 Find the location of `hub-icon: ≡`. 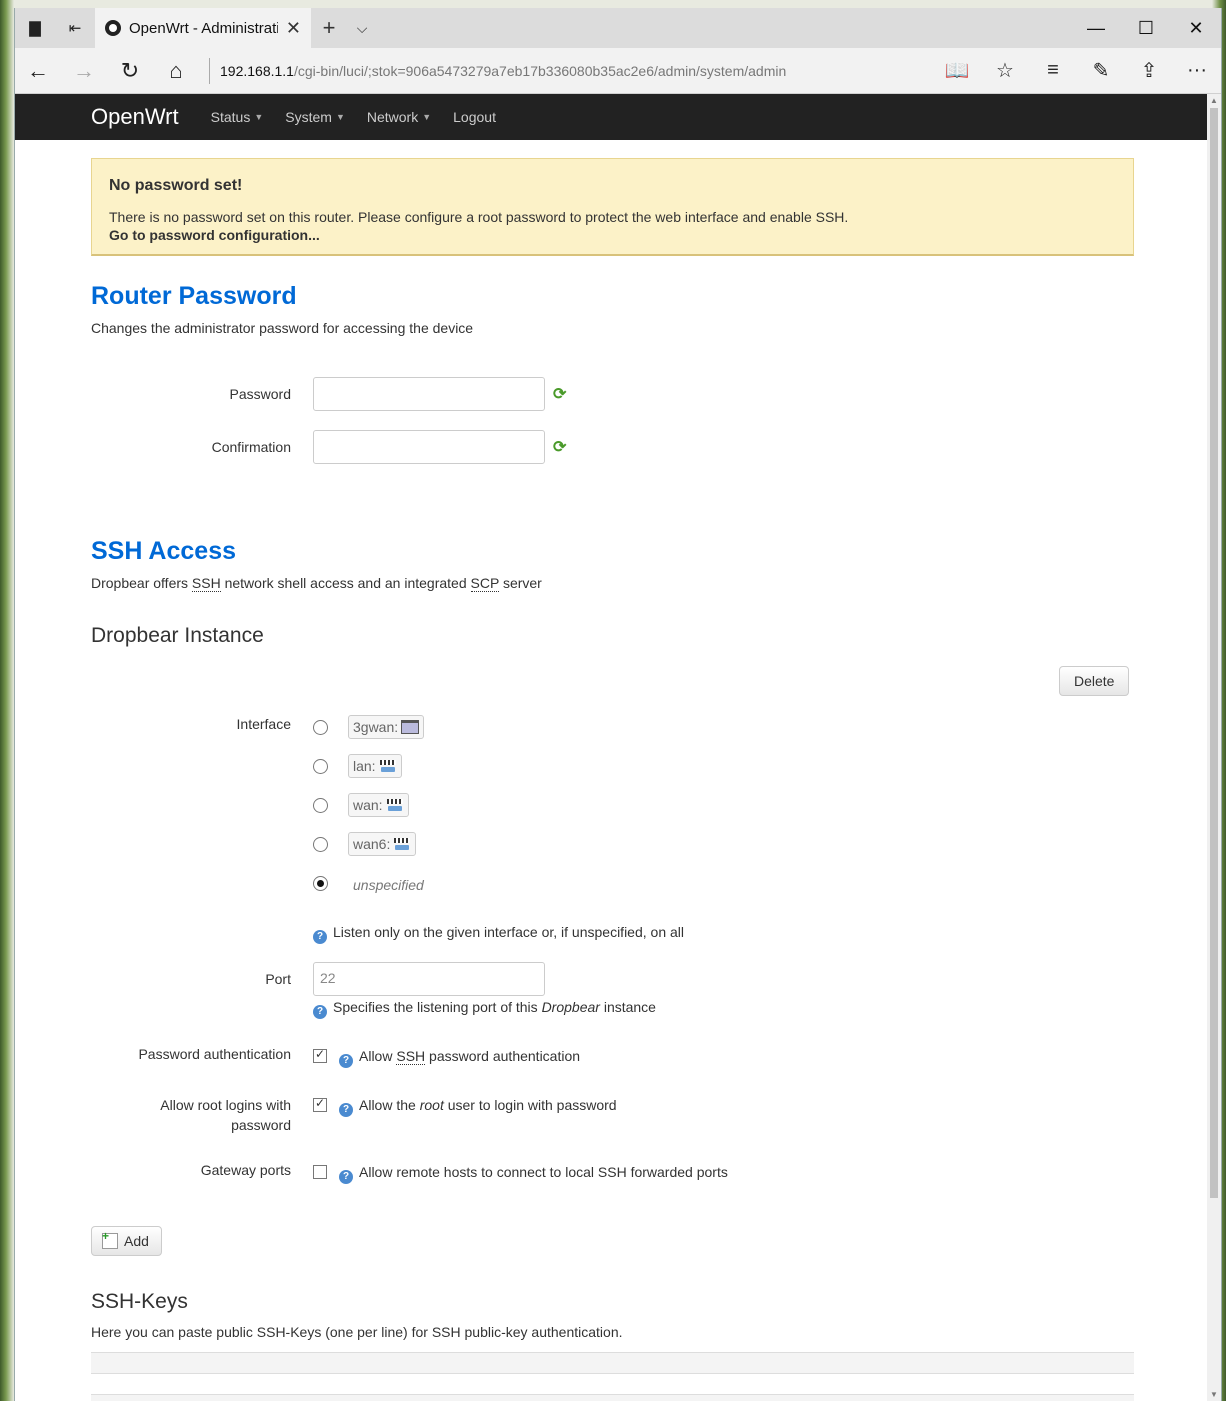

hub-icon: ≡ is located at coordinates (1053, 70).